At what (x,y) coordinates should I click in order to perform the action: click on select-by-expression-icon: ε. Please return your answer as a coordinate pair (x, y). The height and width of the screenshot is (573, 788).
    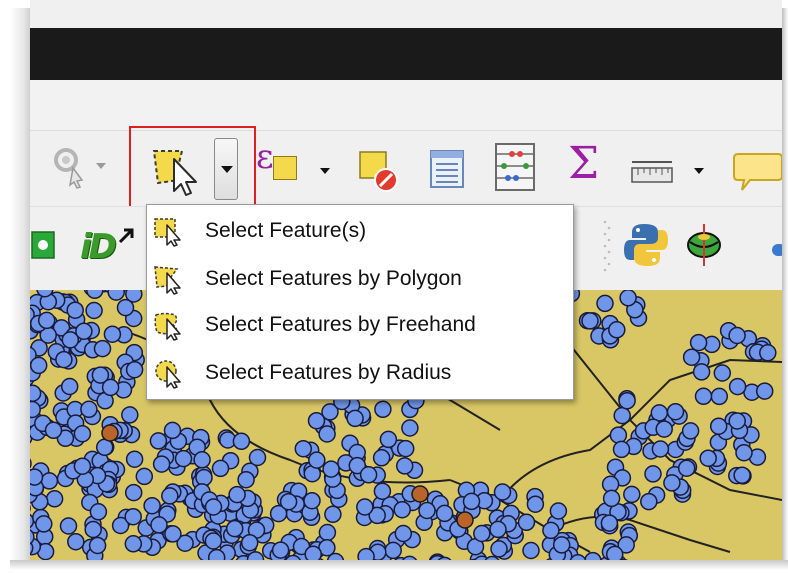
    Looking at the image, I should click on (265, 157).